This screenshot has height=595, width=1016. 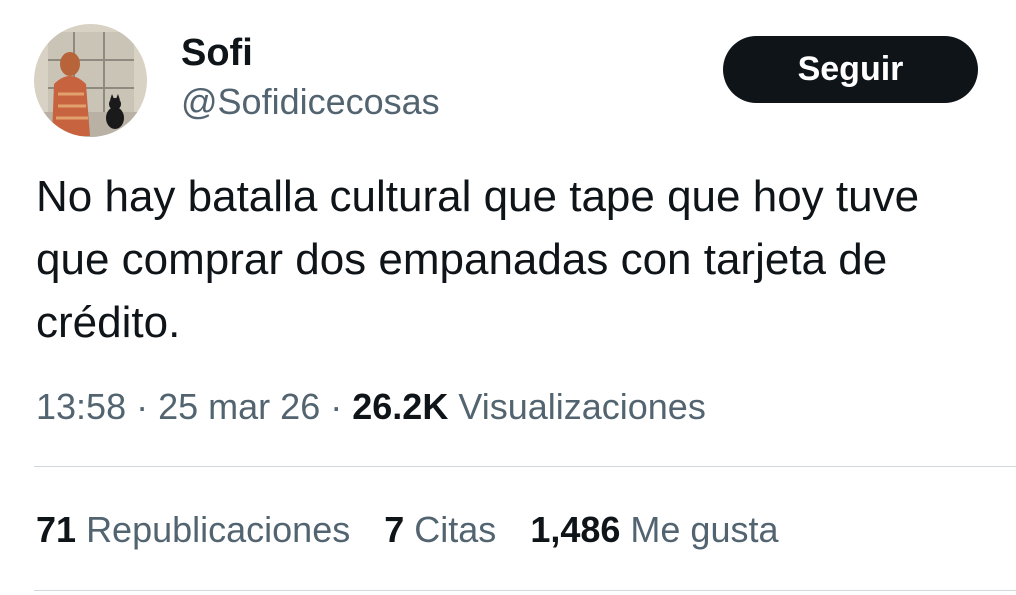 What do you see at coordinates (575, 529) in the screenshot?
I see `likes-count: 1,486` at bounding box center [575, 529].